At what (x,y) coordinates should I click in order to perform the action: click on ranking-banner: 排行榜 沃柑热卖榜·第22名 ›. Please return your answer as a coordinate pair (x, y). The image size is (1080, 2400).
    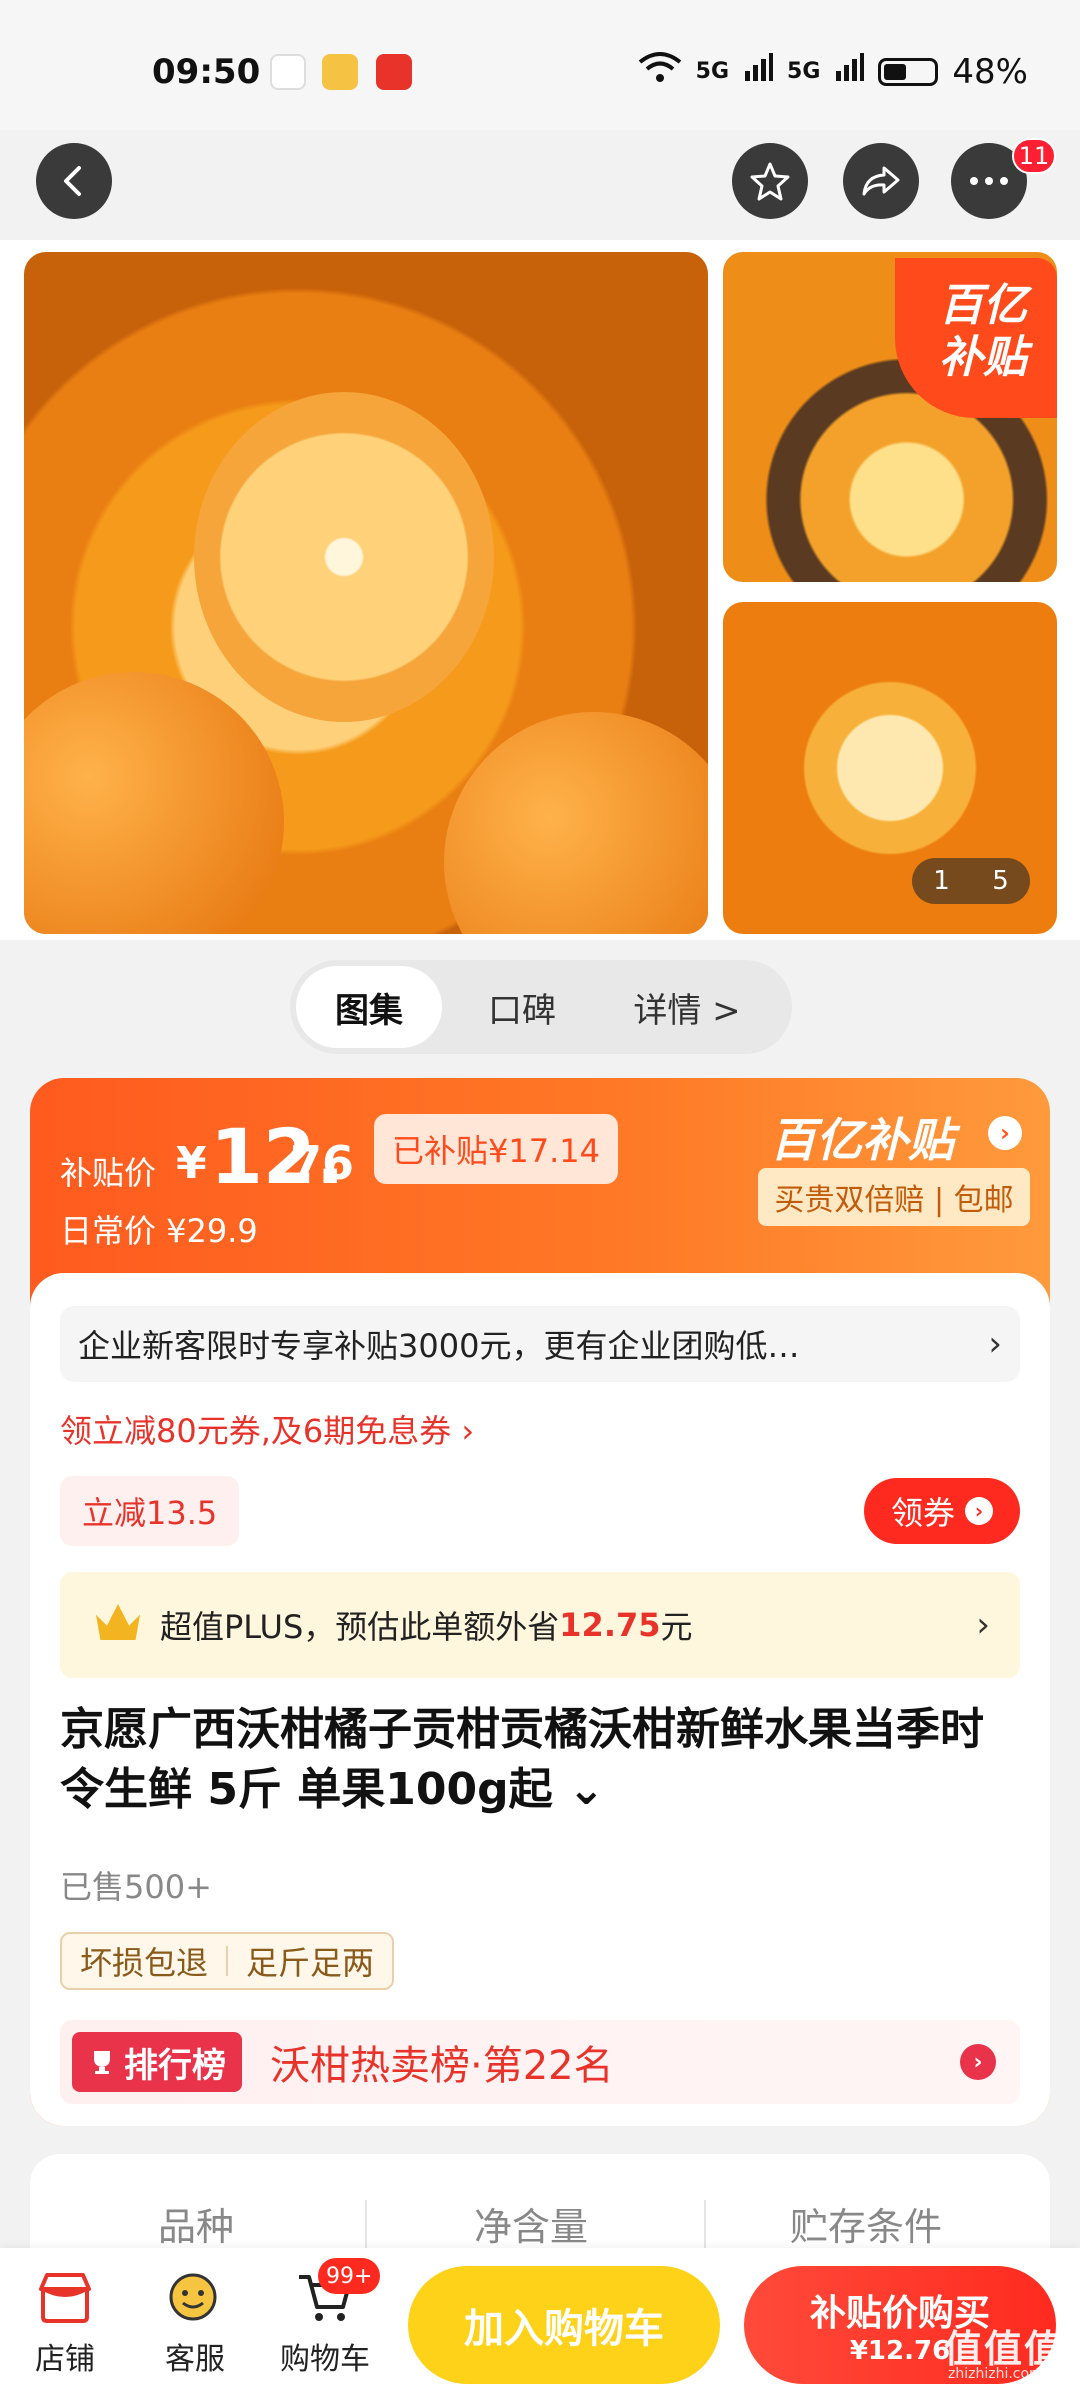
    Looking at the image, I should click on (540, 2062).